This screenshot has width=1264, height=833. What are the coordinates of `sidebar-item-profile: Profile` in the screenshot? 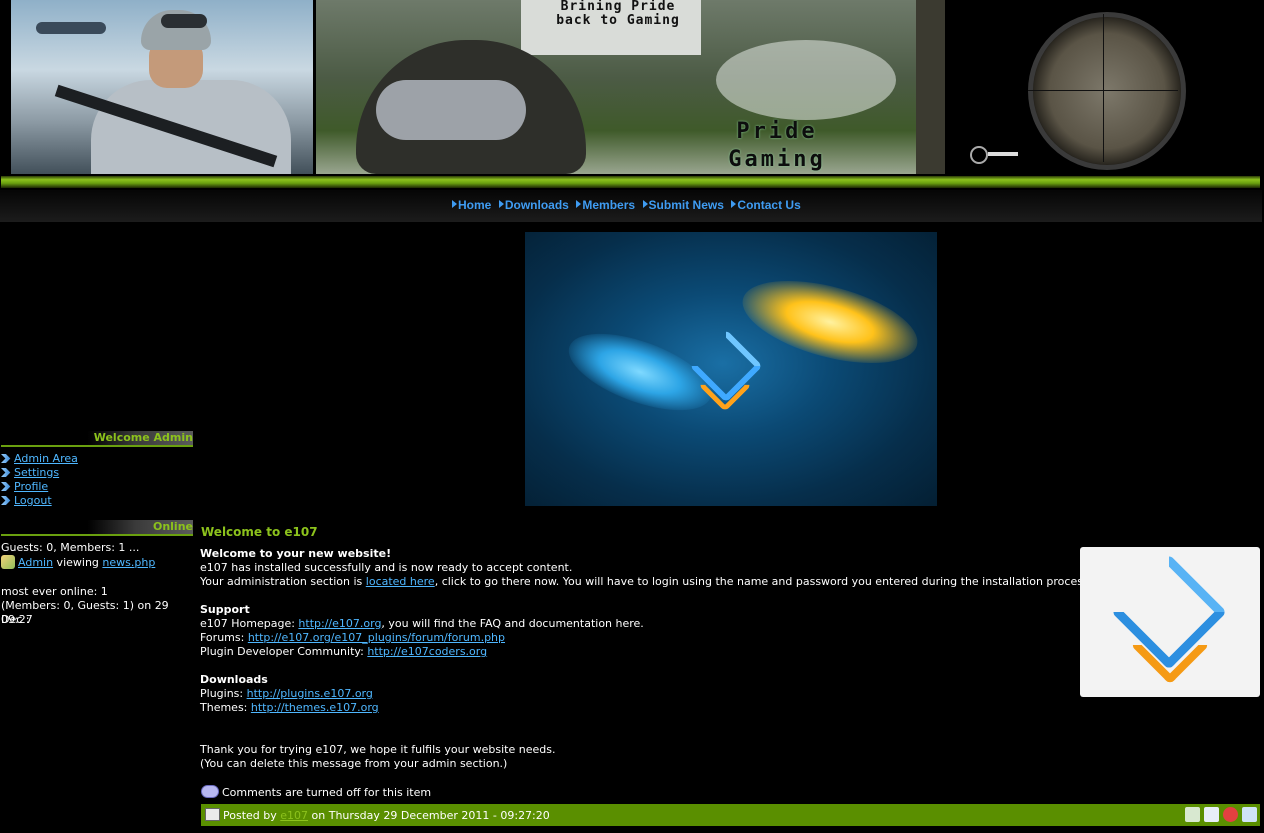 It's located at (24, 487).